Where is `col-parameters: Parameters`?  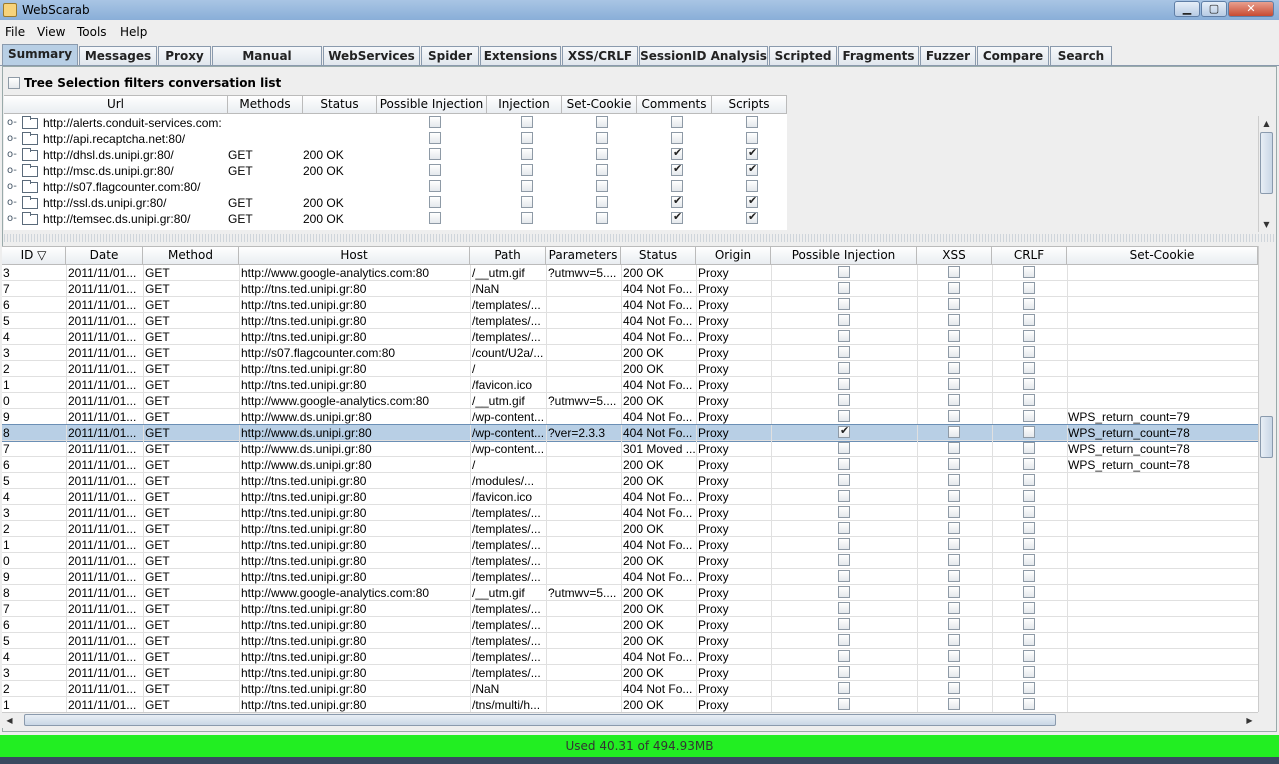 col-parameters: Parameters is located at coordinates (583, 255).